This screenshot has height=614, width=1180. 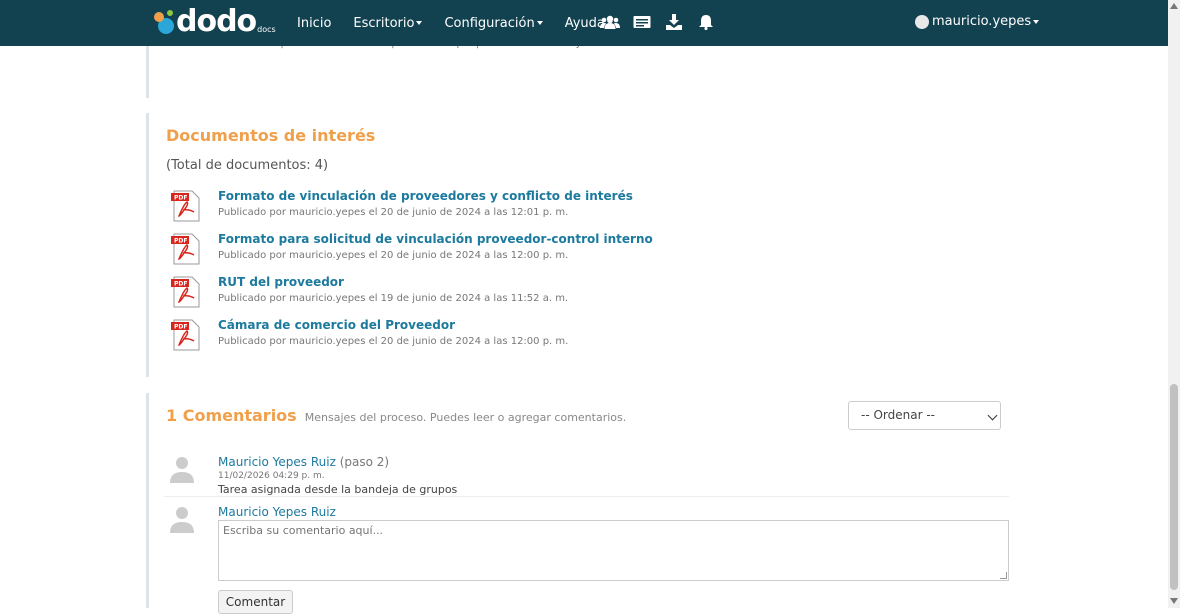 I want to click on dodo-logo: dodo docs, so click(x=214, y=21).